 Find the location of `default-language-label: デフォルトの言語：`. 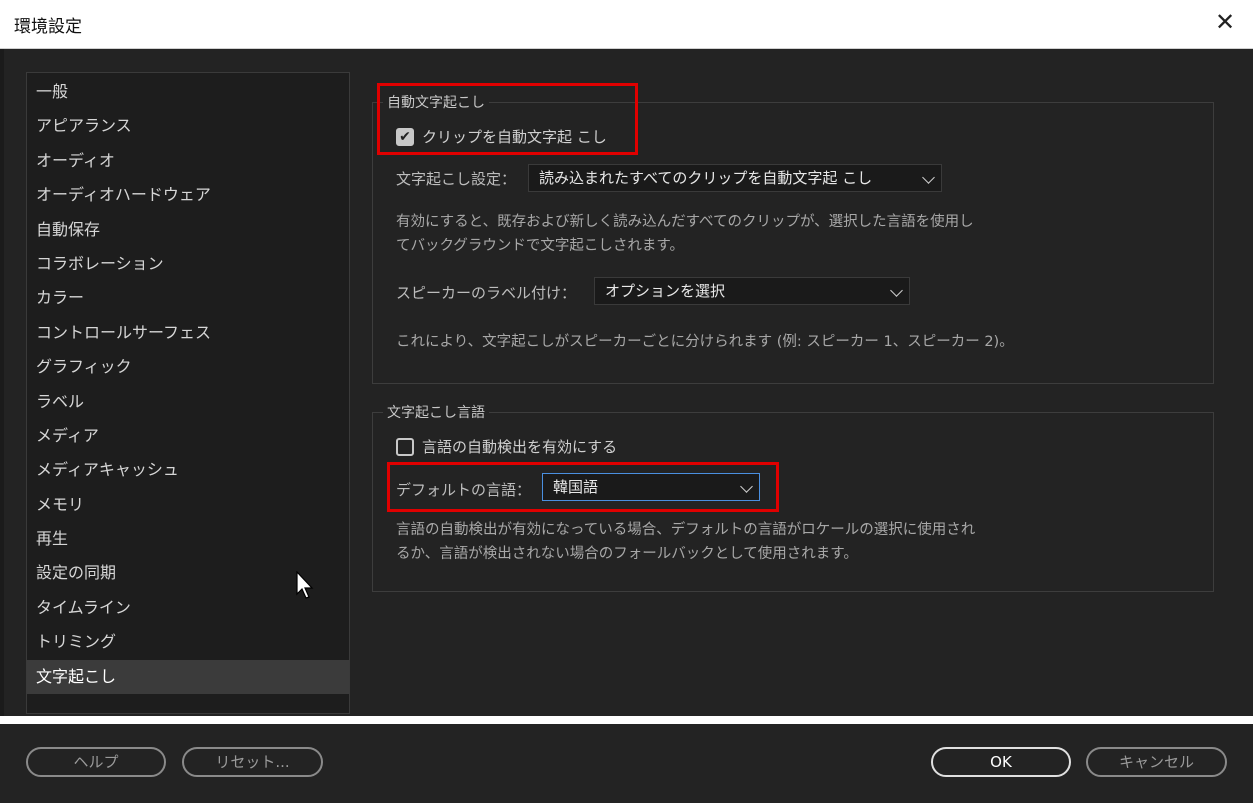

default-language-label: デフォルトの言語： is located at coordinates (464, 490).